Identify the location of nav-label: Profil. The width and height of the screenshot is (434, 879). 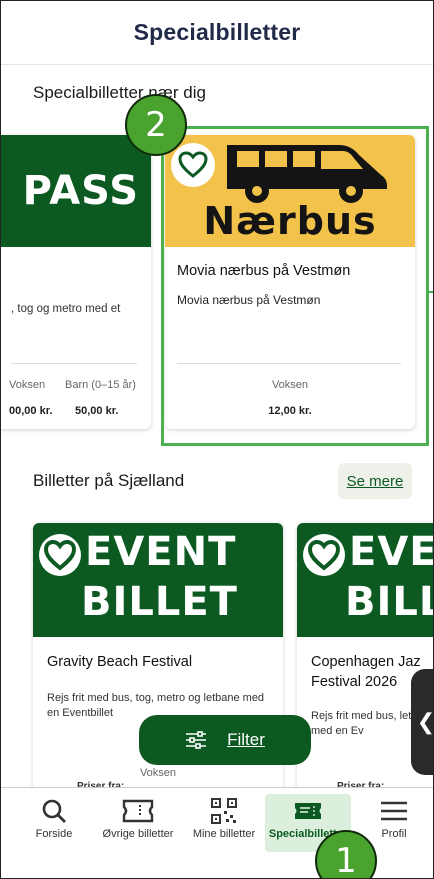
(394, 834).